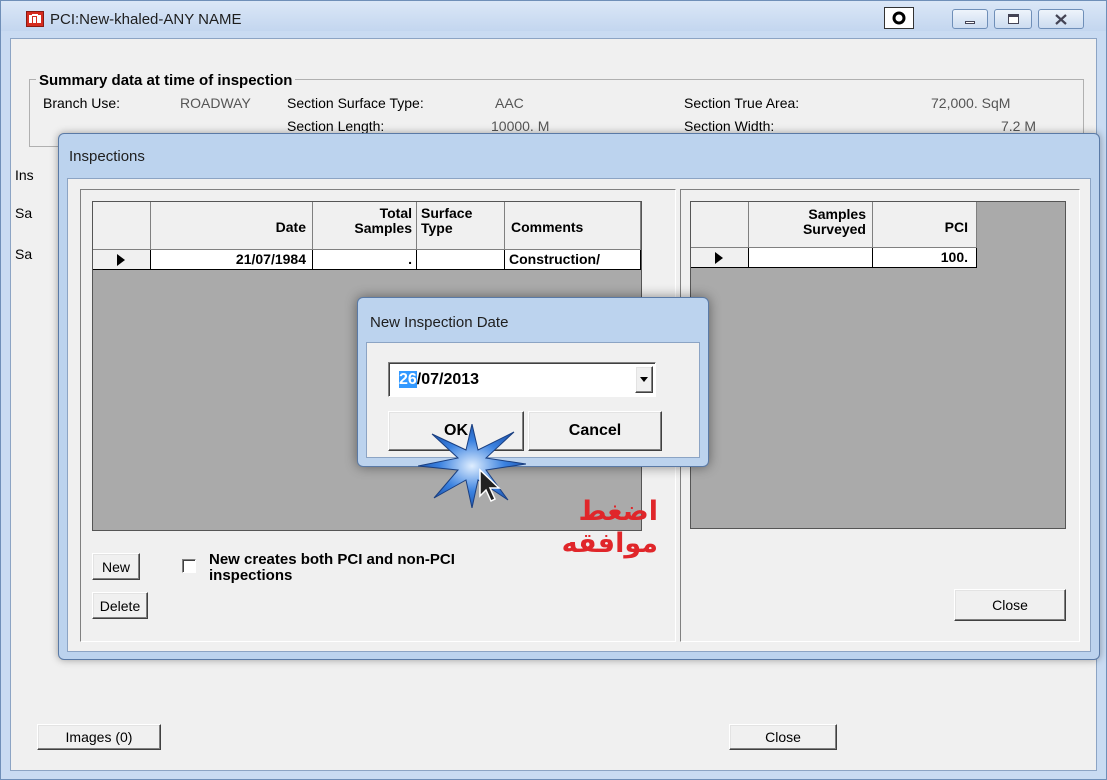 Image resolution: width=1107 pixels, height=780 pixels. Describe the element at coordinates (1010, 605) in the screenshot. I see `inspections-close-button: Close` at that location.